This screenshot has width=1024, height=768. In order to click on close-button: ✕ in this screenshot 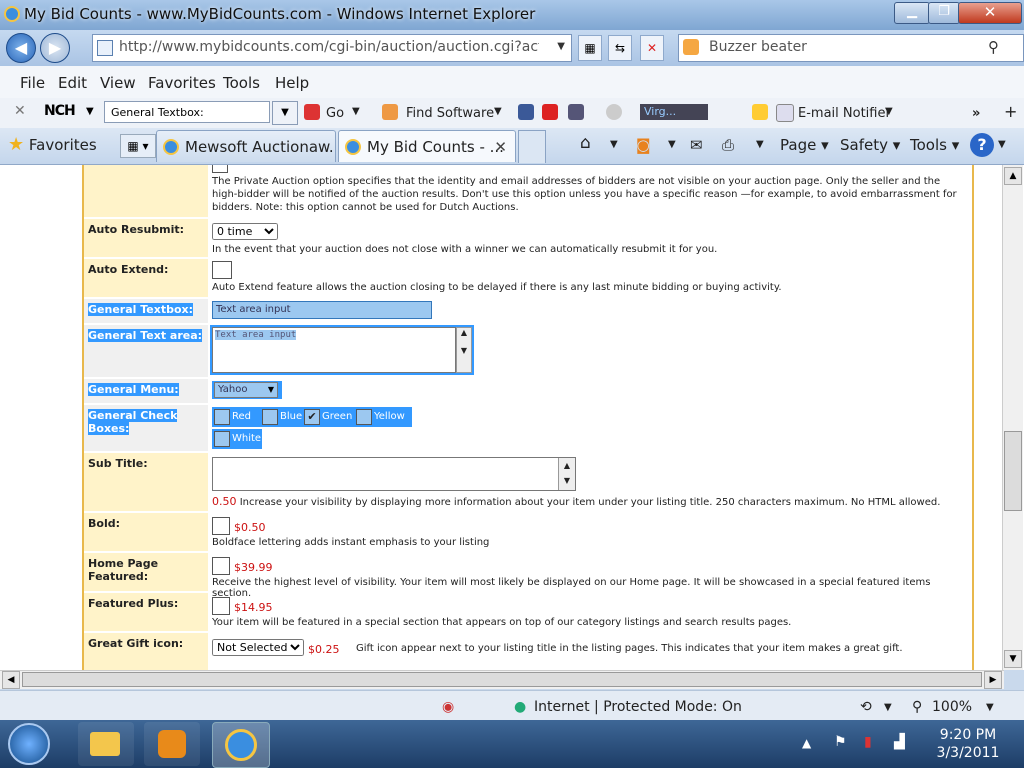, I will do `click(990, 13)`.